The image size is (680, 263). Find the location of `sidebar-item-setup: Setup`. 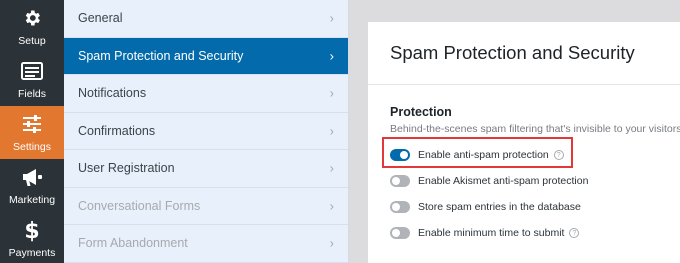

sidebar-item-setup: Setup is located at coordinates (32, 26).